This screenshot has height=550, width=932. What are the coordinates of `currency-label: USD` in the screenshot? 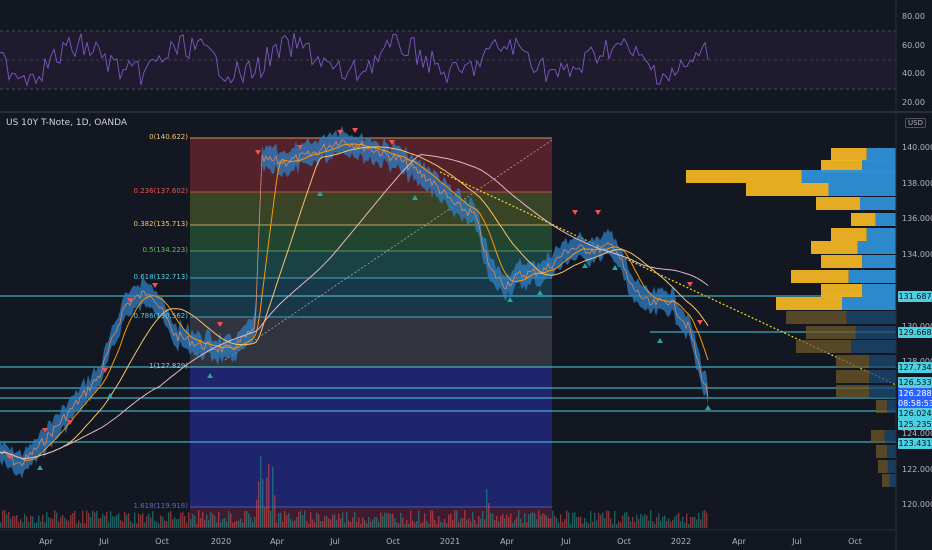 It's located at (915, 123).